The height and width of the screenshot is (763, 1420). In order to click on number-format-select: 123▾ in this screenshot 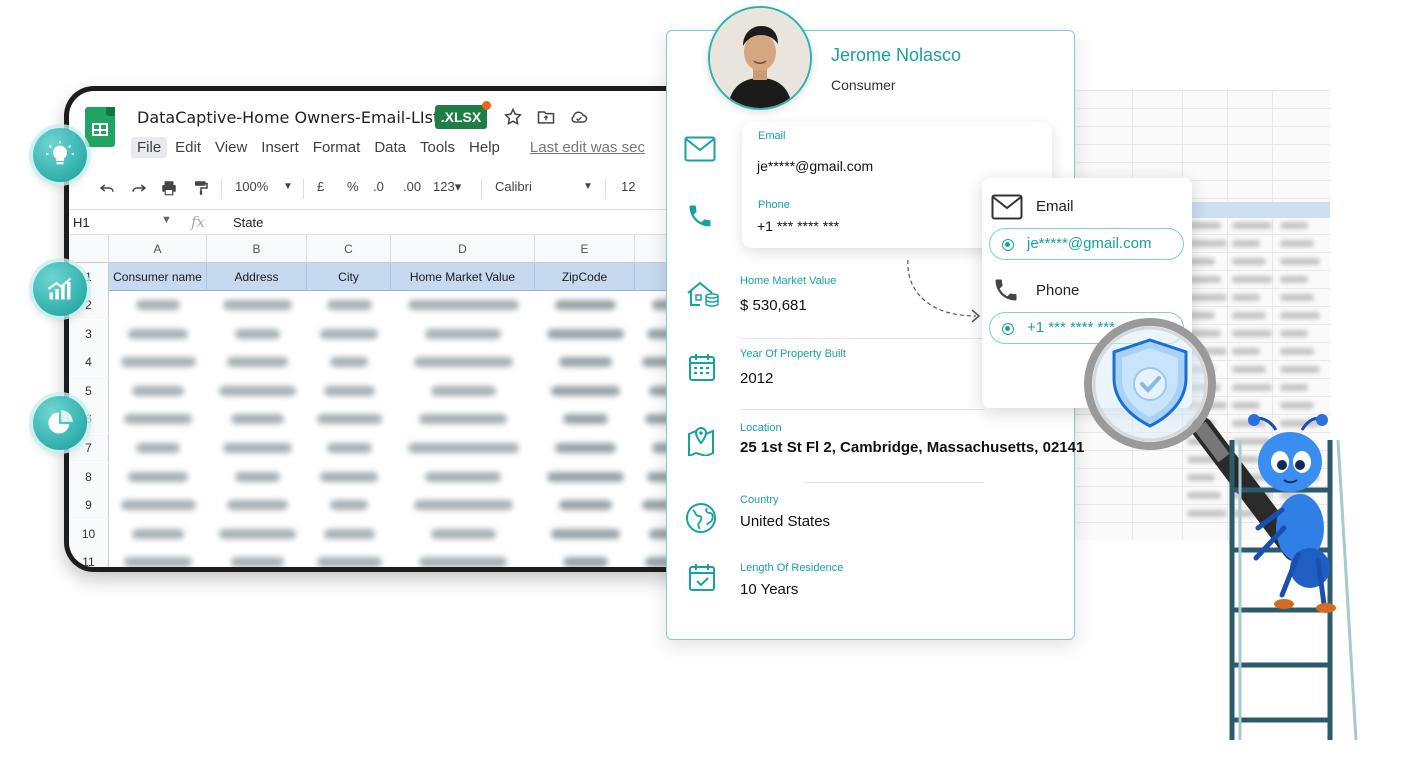, I will do `click(447, 187)`.